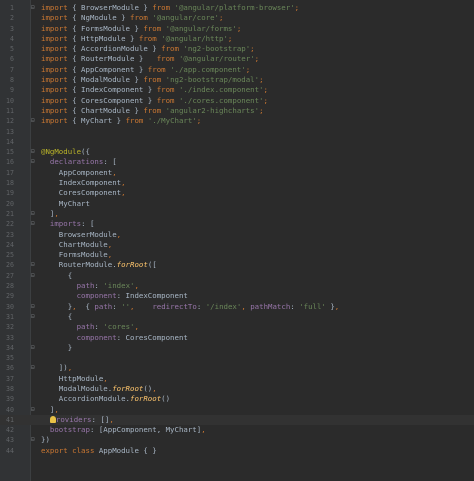 The image size is (474, 481). Describe the element at coordinates (237, 152) in the screenshot. I see `code-line: 15 ⊟ @NgModule({` at that location.